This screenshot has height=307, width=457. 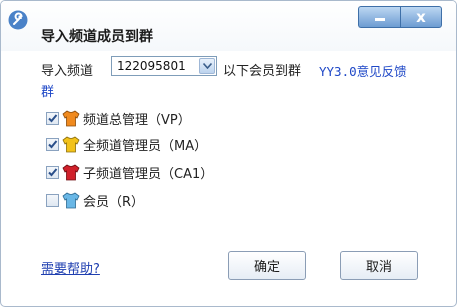 I want to click on window-controls: x, so click(x=400, y=17).